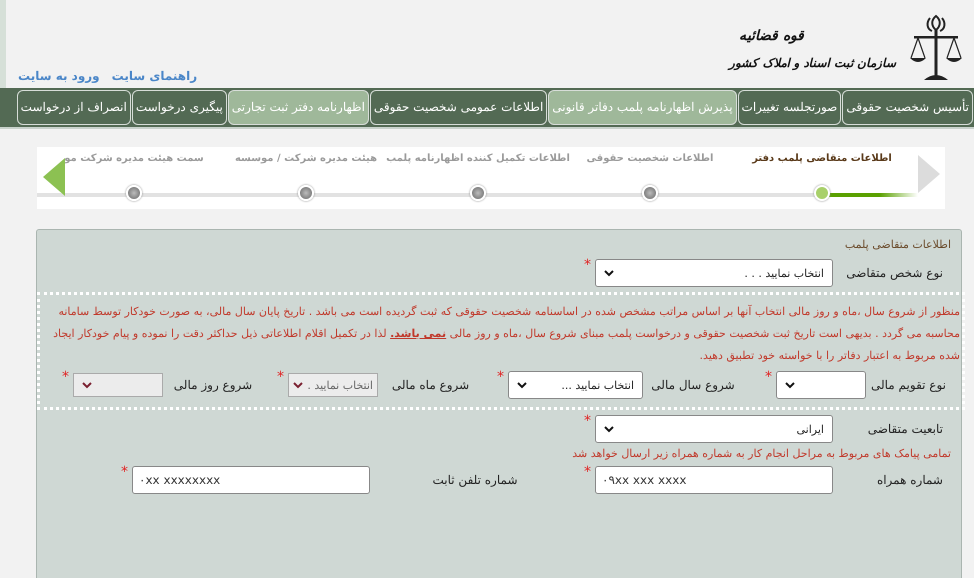 The width and height of the screenshot is (974, 578). What do you see at coordinates (506, 334) in the screenshot?
I see `notice-text: منظور از شروع سال ،ماه و روز مالی انتخاب آنها بر اساس مراتب مشخص شده در اساسنامه شخصیت حقوقی که ثبت گردیده است می باشد . تاریخ پایان سال مالی، به صورت خودکار توسط سامانه محاسبه می گردد . بدیهی است تاریخ ثبت شخصیت حقوقی و درخواست پلمب مبنای شروع سال ،ماه و روز مالی نمی باشد. لذا در تکمیل اقلام اطلاعاتی ذیل حداکثر دقت را نموده و پیام خودکار ایجاد شده مربوط به اعتبار دفاتر را با خواسته خود تطبیق دهید.` at bounding box center [506, 334].